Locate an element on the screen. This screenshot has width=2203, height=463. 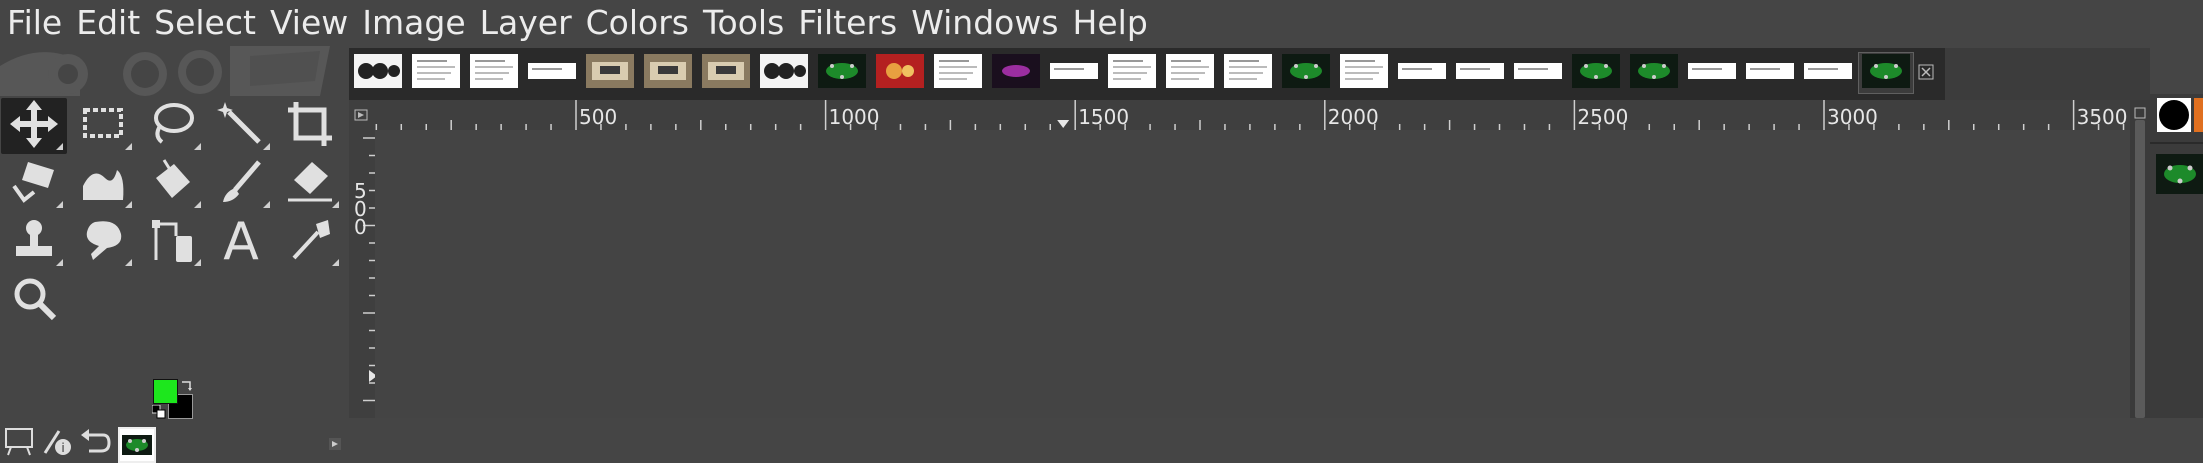
menu-file: File is located at coordinates (34, 23).